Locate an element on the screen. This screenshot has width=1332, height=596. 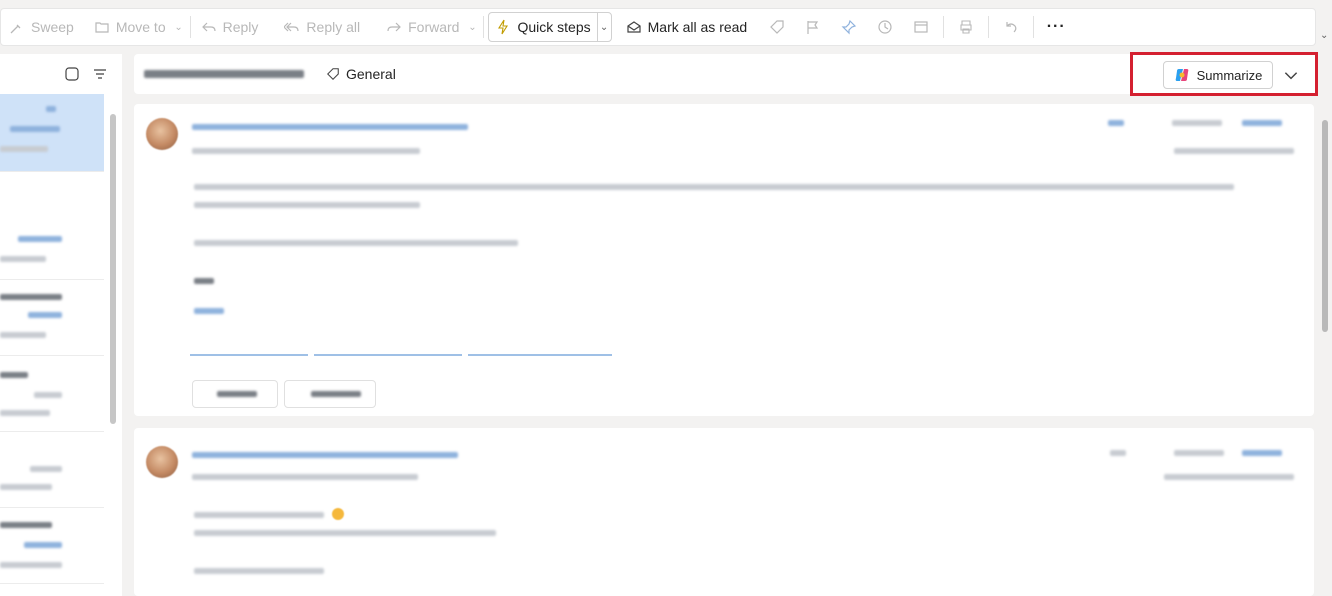
more-options-button: ··· is located at coordinates (1056, 27).